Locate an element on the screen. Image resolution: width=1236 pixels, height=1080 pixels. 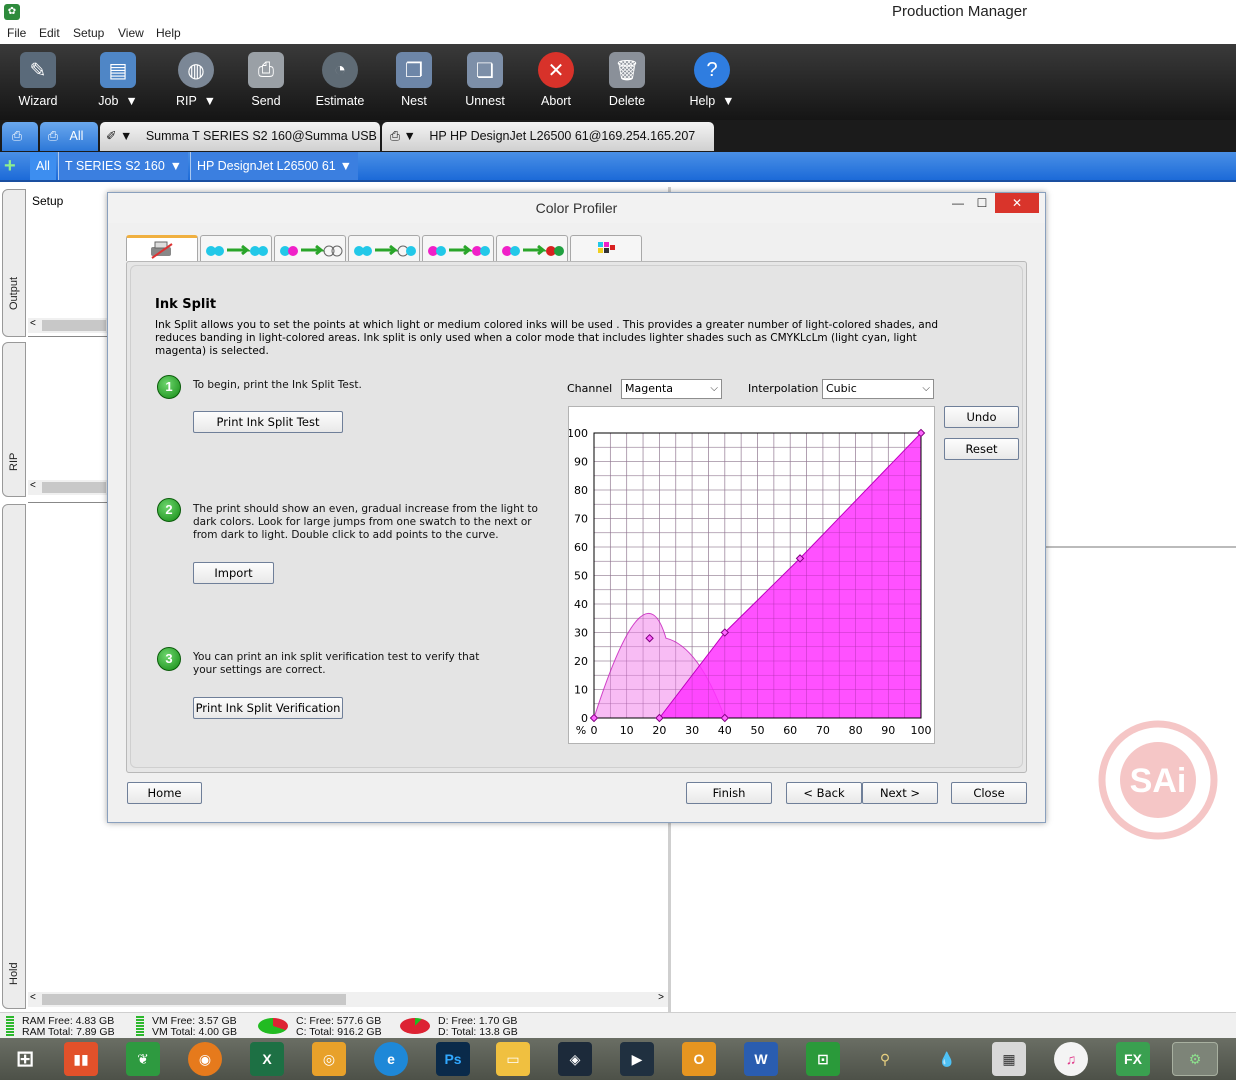
subtab-summa-queue: T SERIES S2 160 ▼ is located at coordinates (123, 166).